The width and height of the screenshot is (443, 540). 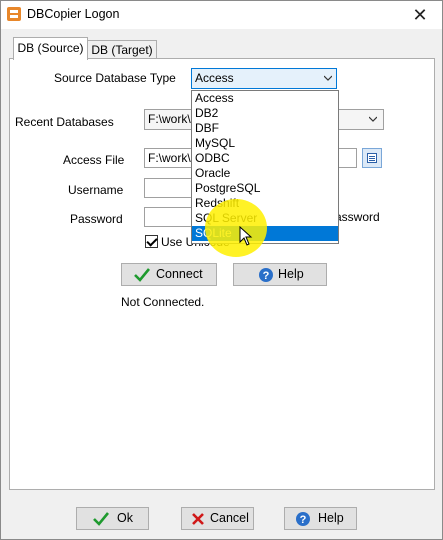 I want to click on source-type-label: Source Database Type, so click(x=115, y=78).